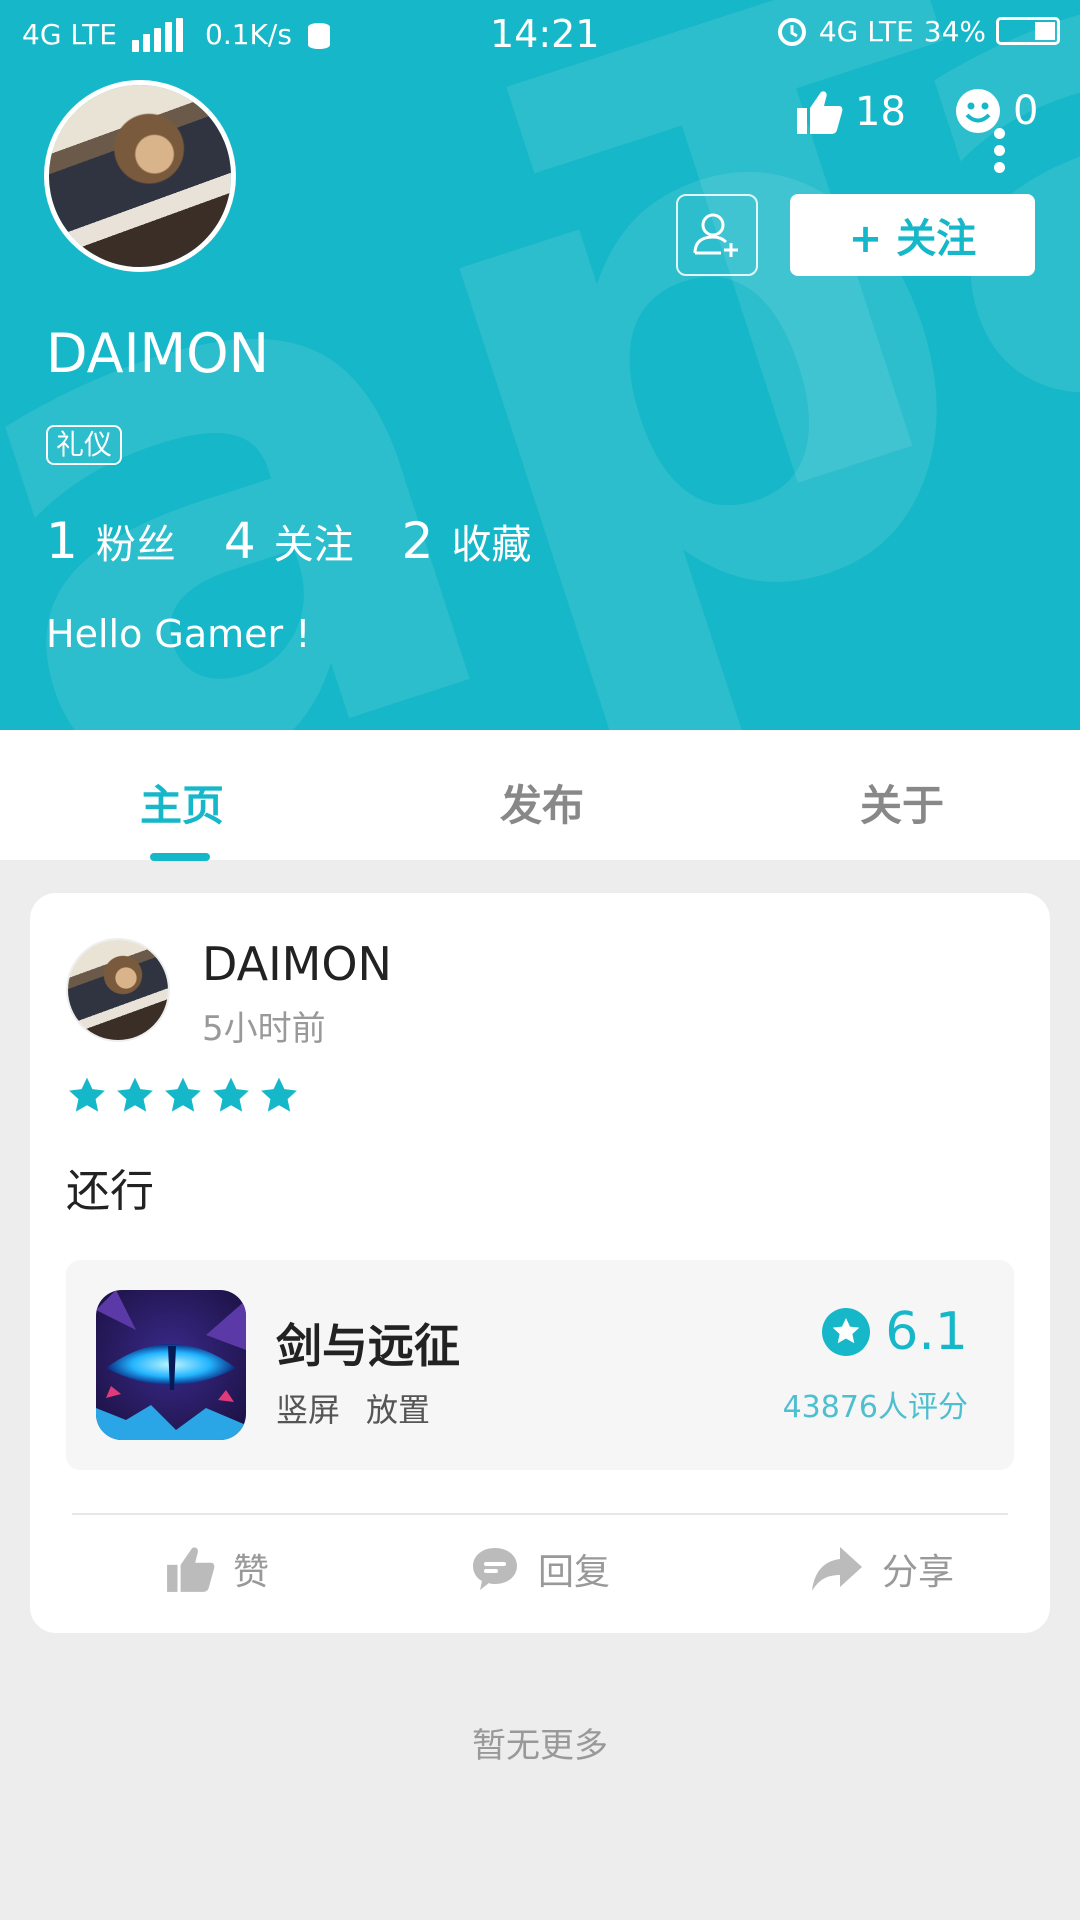 This screenshot has width=1080, height=1920. Describe the element at coordinates (837, 1569) in the screenshot. I see `share-icon` at that location.